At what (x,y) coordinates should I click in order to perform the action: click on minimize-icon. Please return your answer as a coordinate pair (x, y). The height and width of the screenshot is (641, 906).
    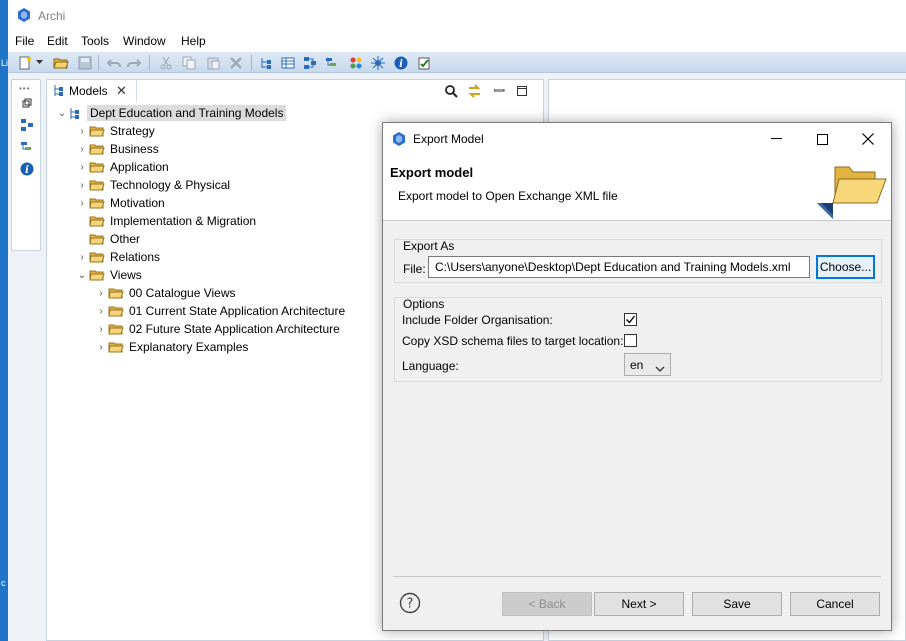
    Looking at the image, I should click on (499, 91).